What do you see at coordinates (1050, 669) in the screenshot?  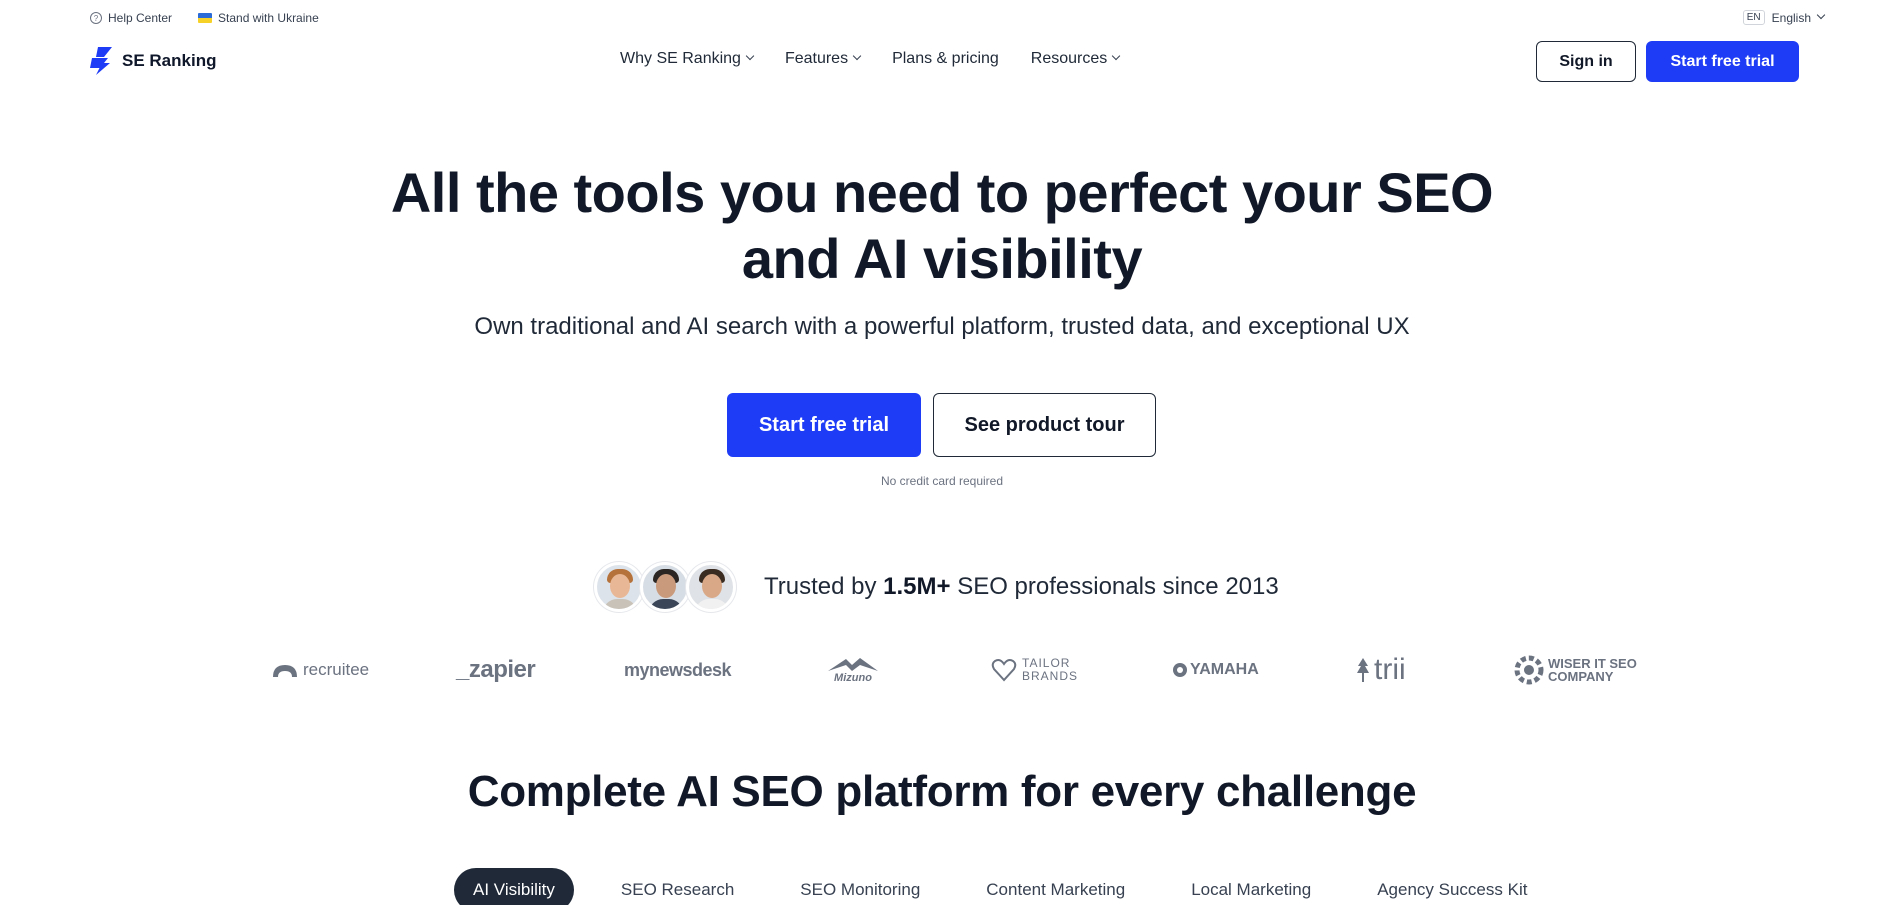 I see `tailor-brands-wordmark: TAILOR BRANDS` at bounding box center [1050, 669].